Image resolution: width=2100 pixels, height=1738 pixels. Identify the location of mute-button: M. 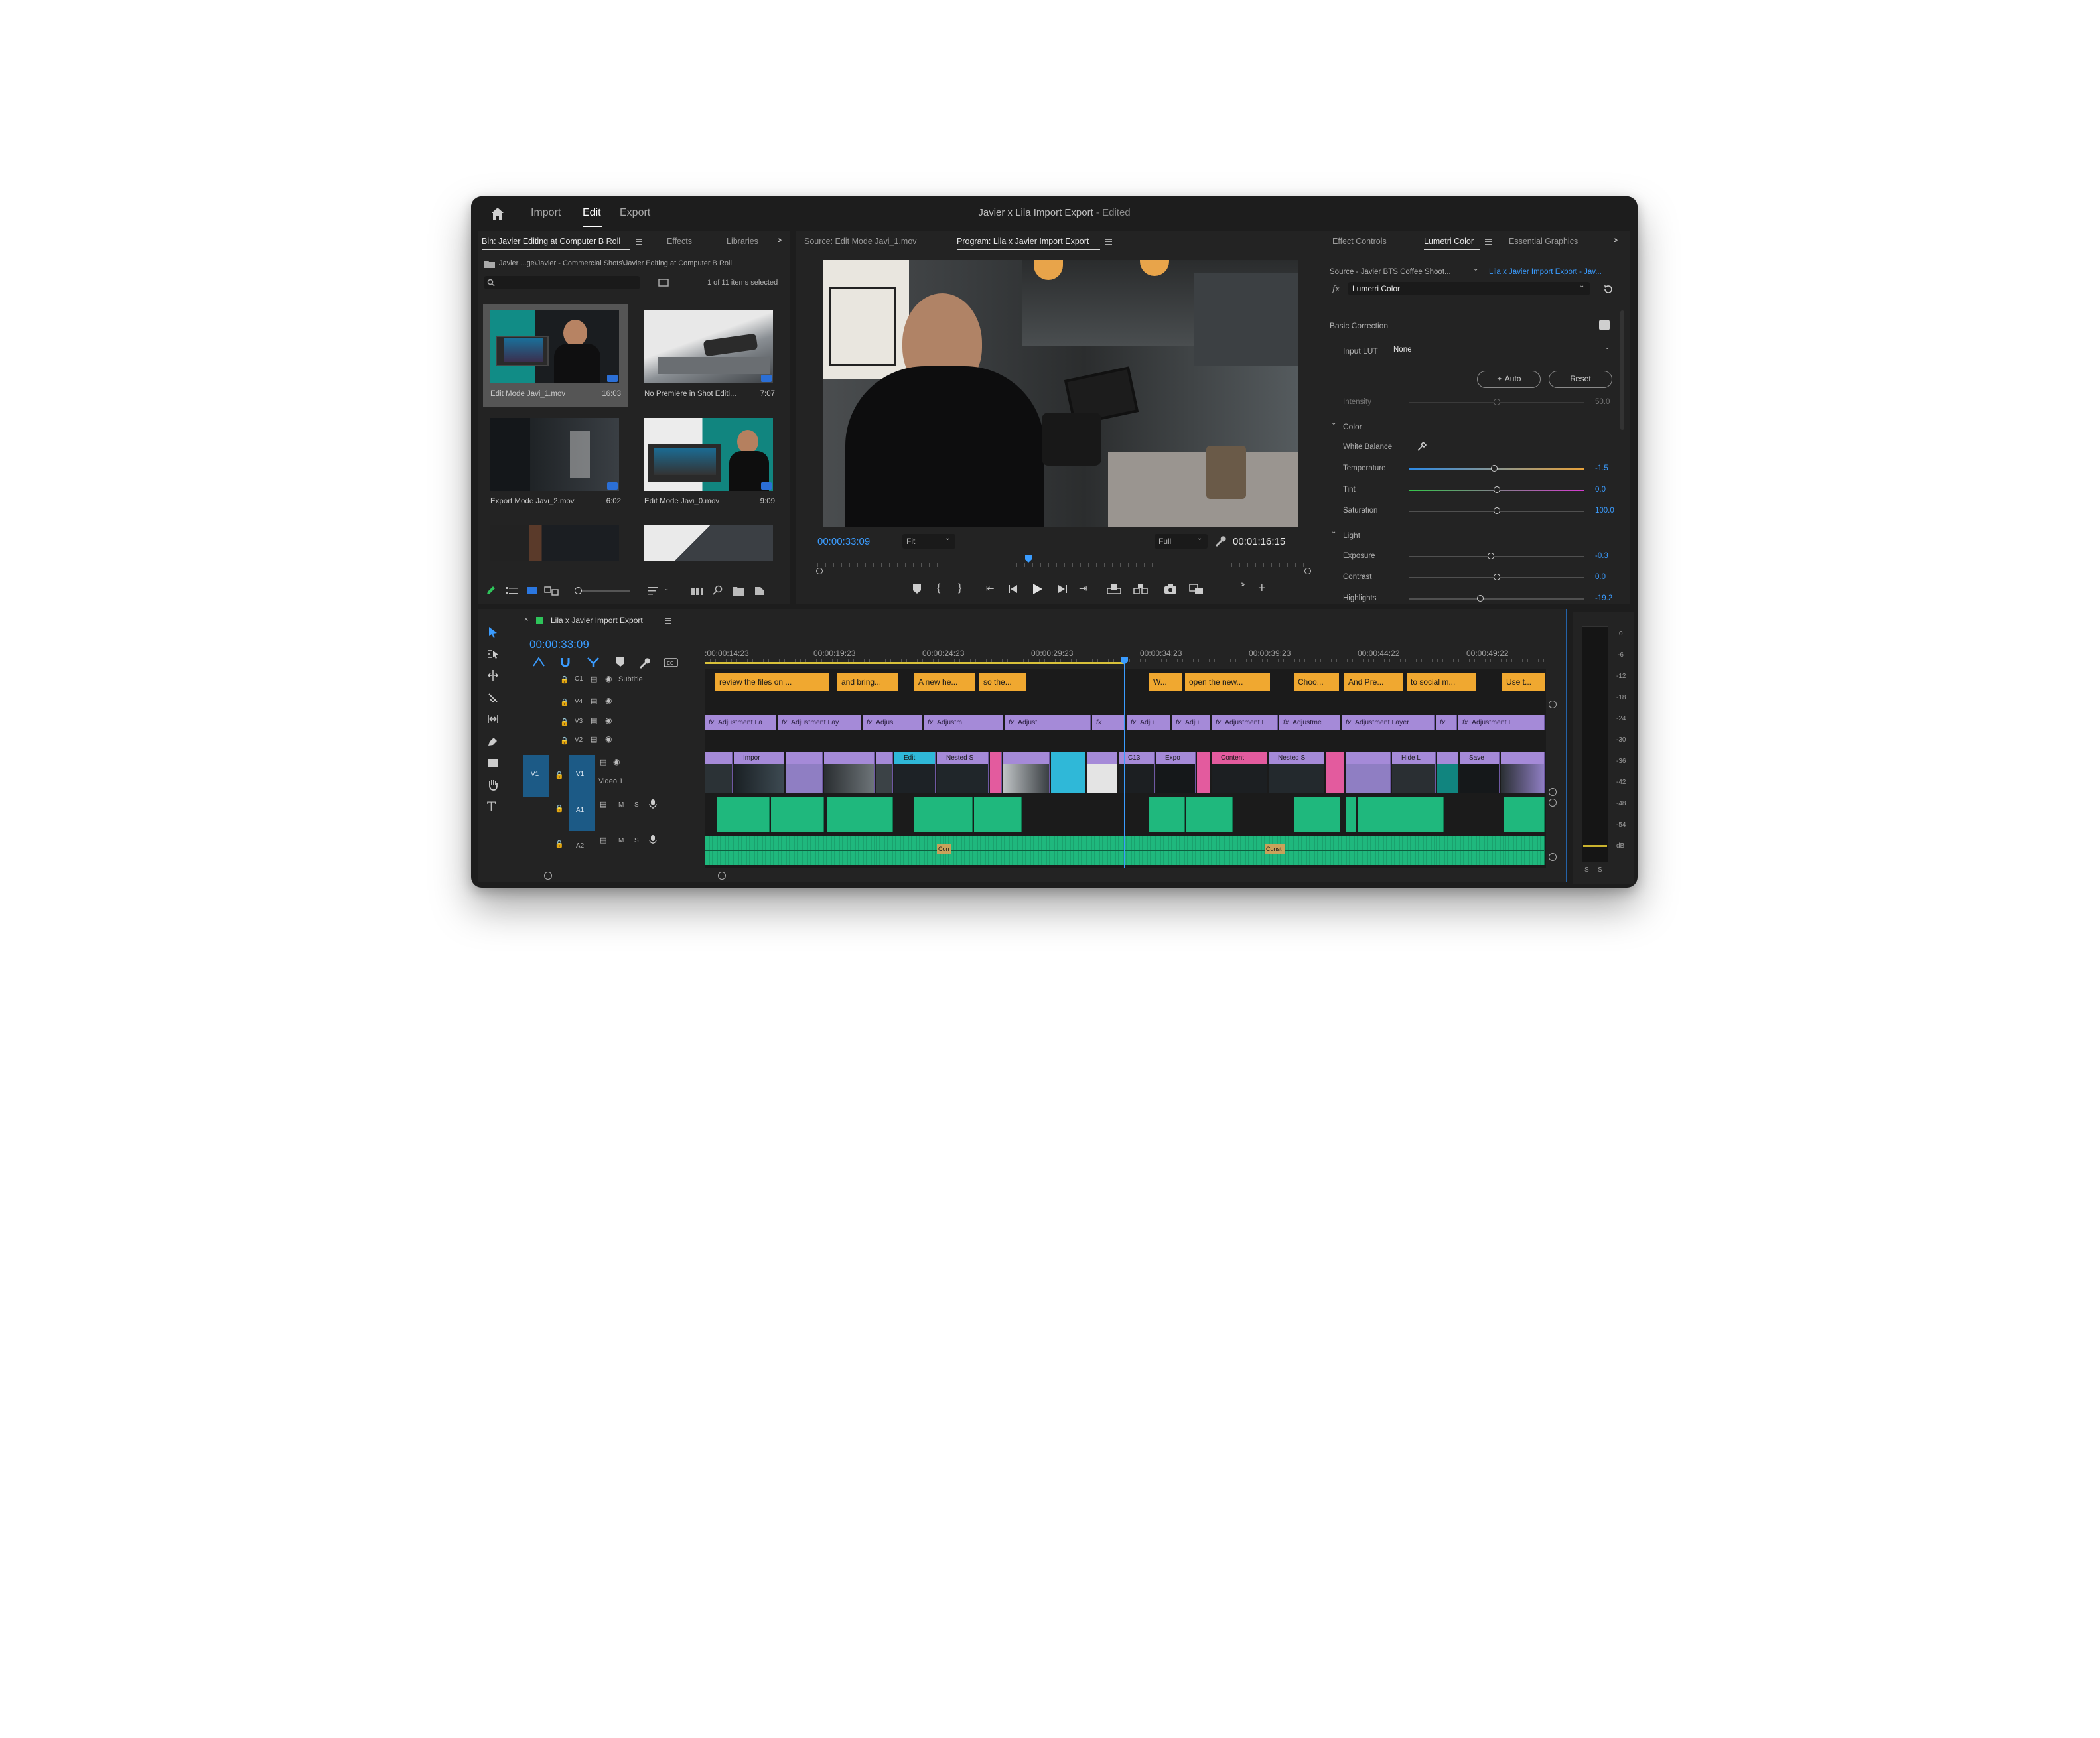
(621, 840).